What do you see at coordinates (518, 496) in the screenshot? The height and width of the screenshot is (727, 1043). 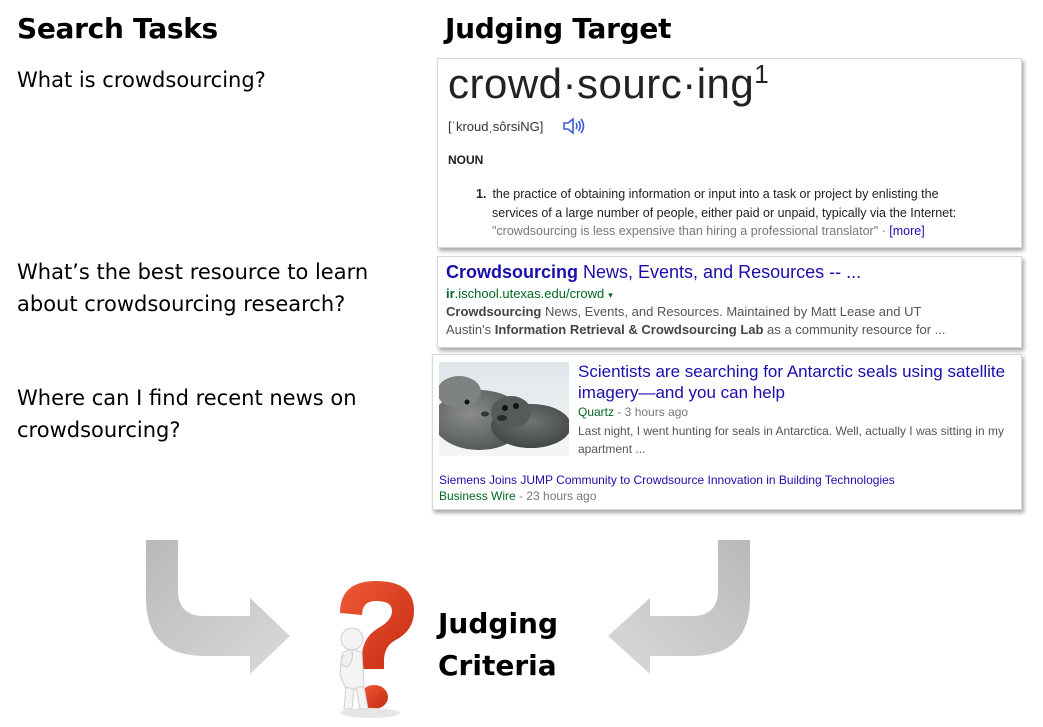 I see `news-source: Business Wire - 23 hours ago` at bounding box center [518, 496].